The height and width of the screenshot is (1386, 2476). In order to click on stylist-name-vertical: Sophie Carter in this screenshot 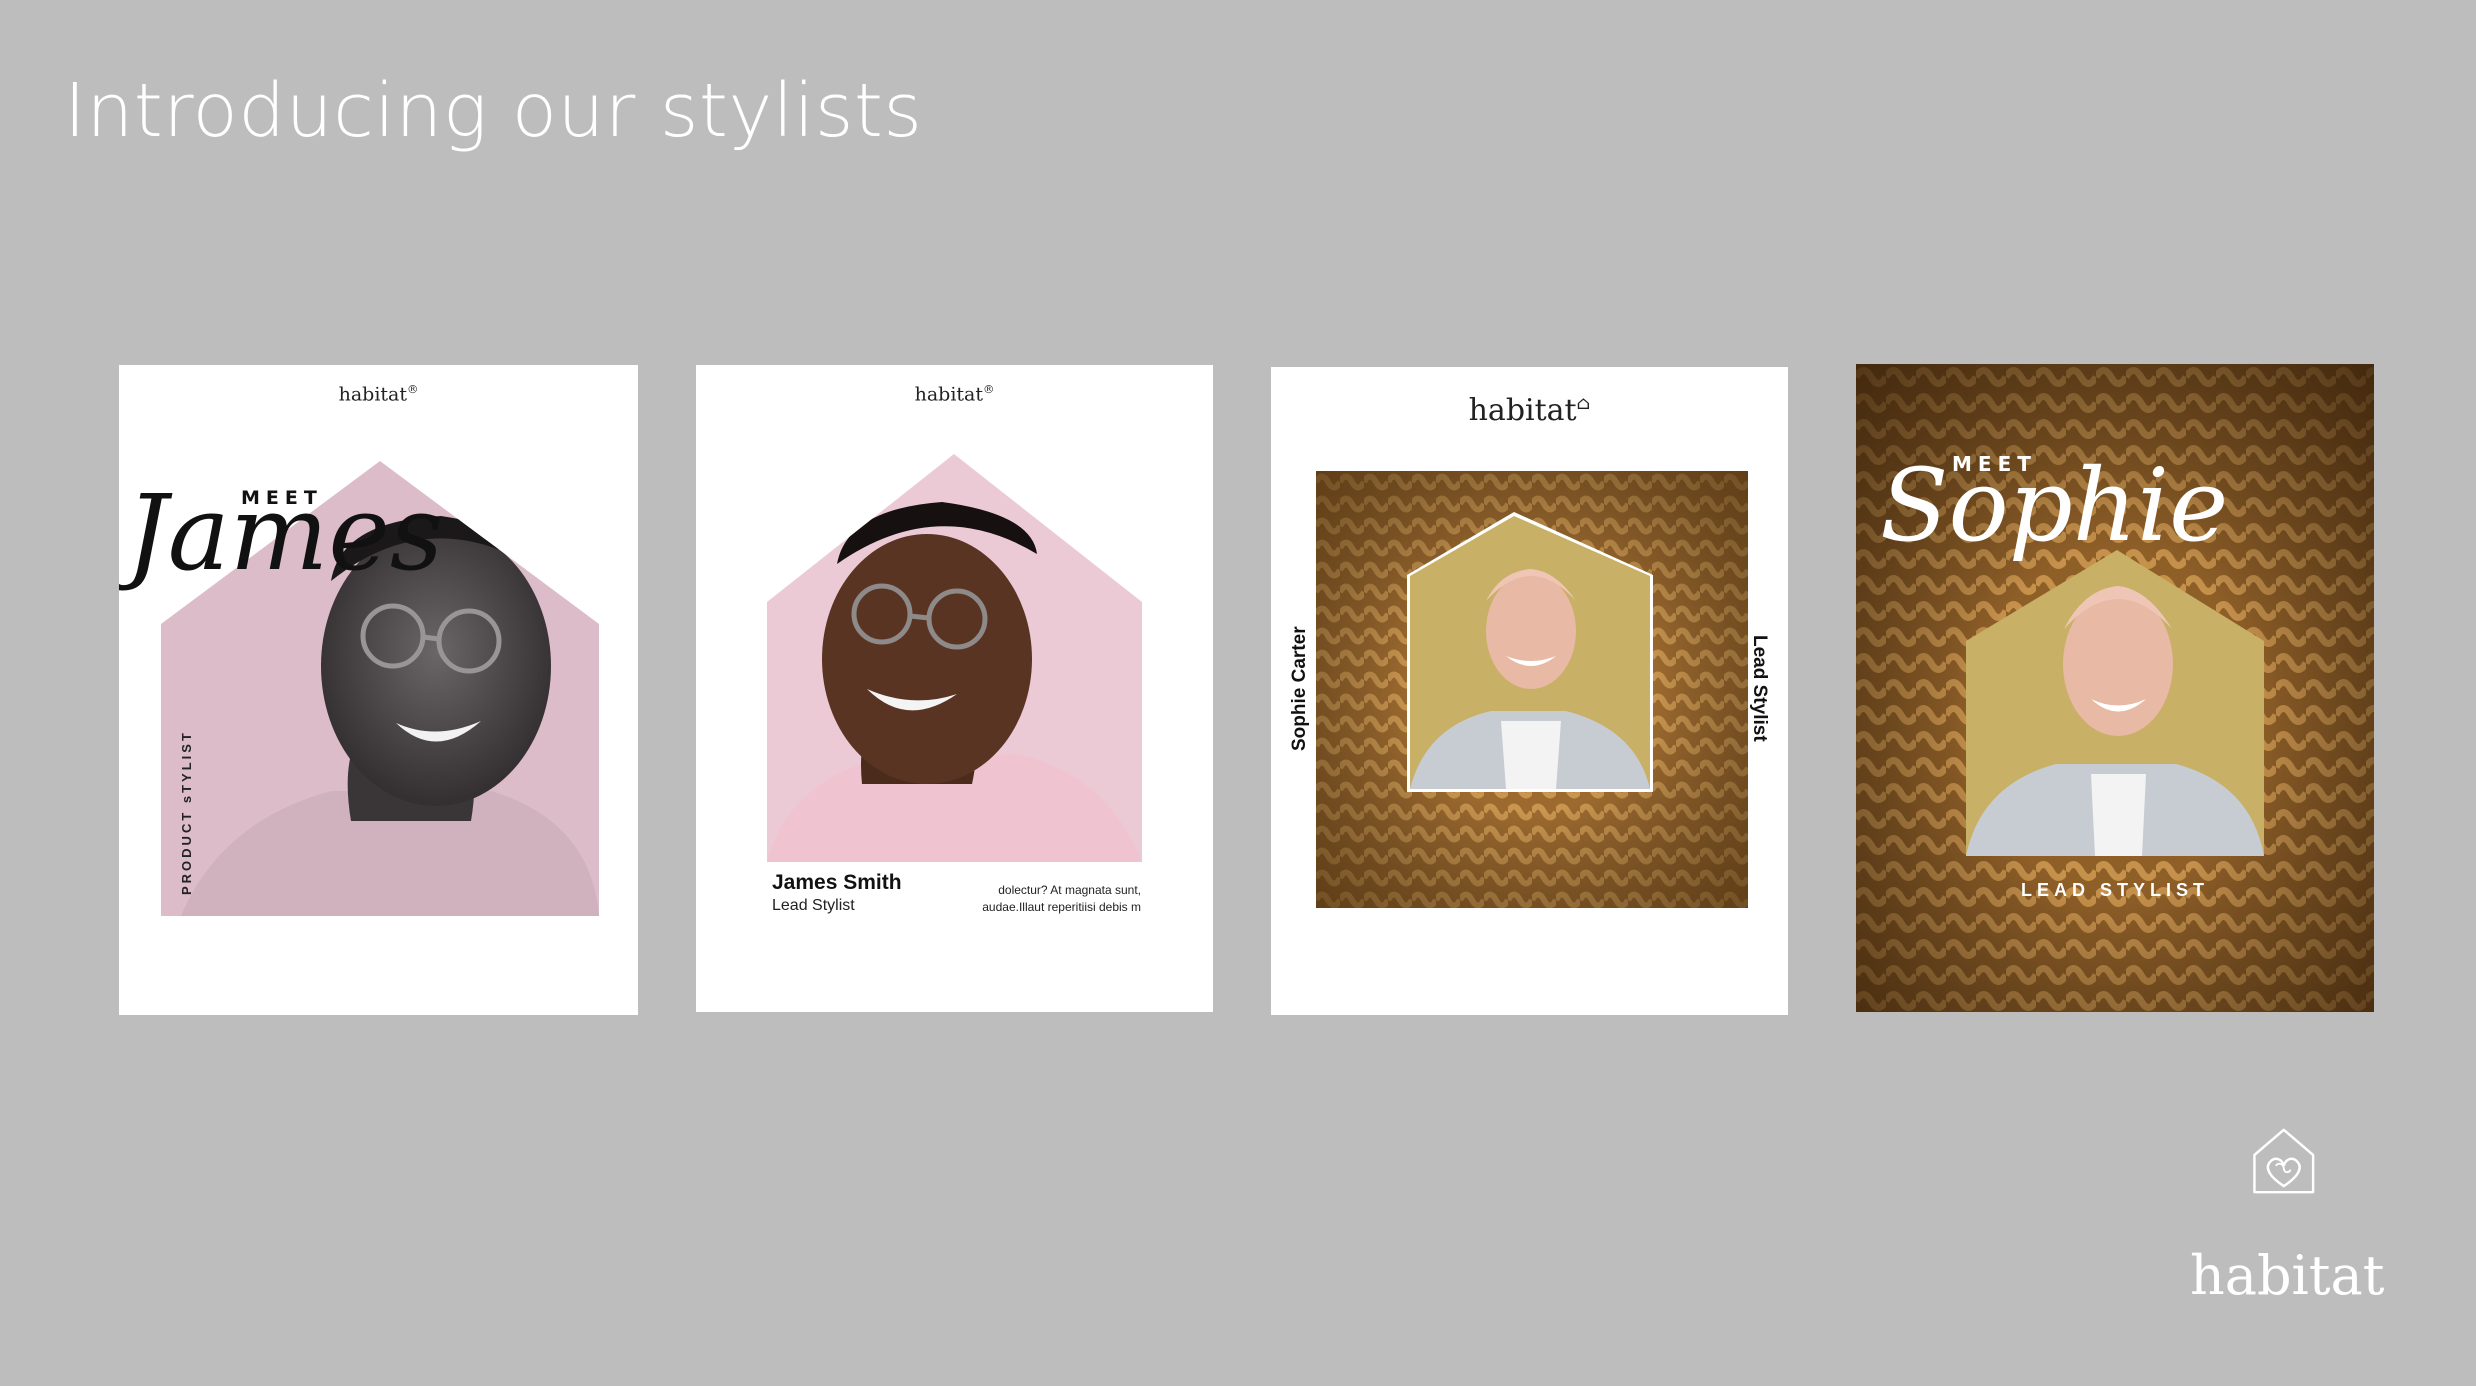, I will do `click(1299, 688)`.